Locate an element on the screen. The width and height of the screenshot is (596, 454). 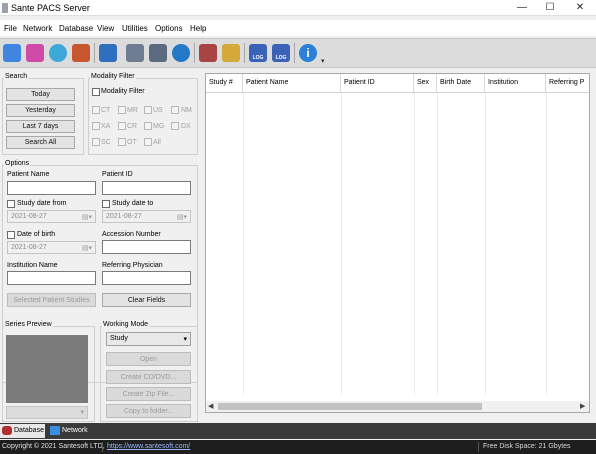
modality-filter-checkbox-label: Modality Filter is located at coordinates (123, 91).